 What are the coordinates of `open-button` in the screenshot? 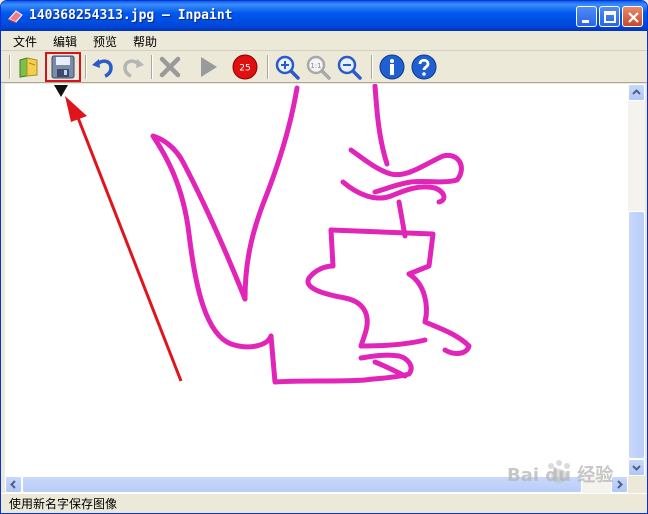 It's located at (29, 67).